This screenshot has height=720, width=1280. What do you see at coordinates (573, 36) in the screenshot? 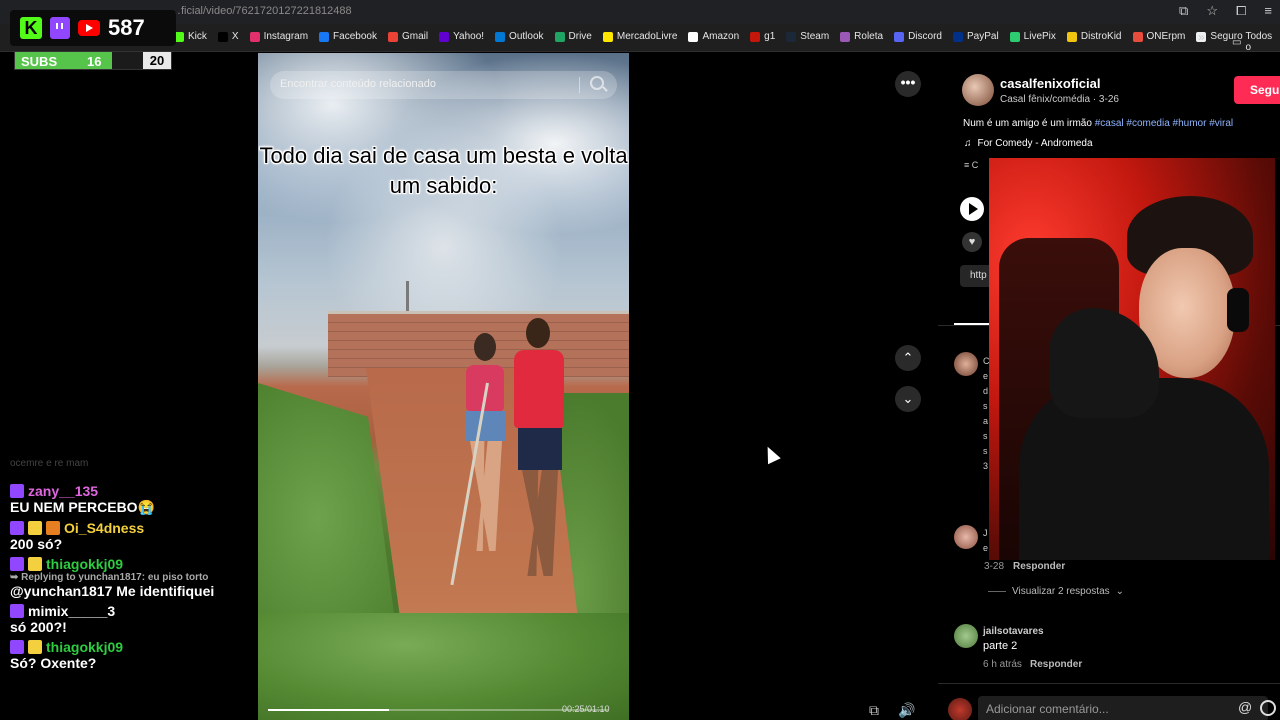
I see `bookmark-item: Drive` at bounding box center [573, 36].